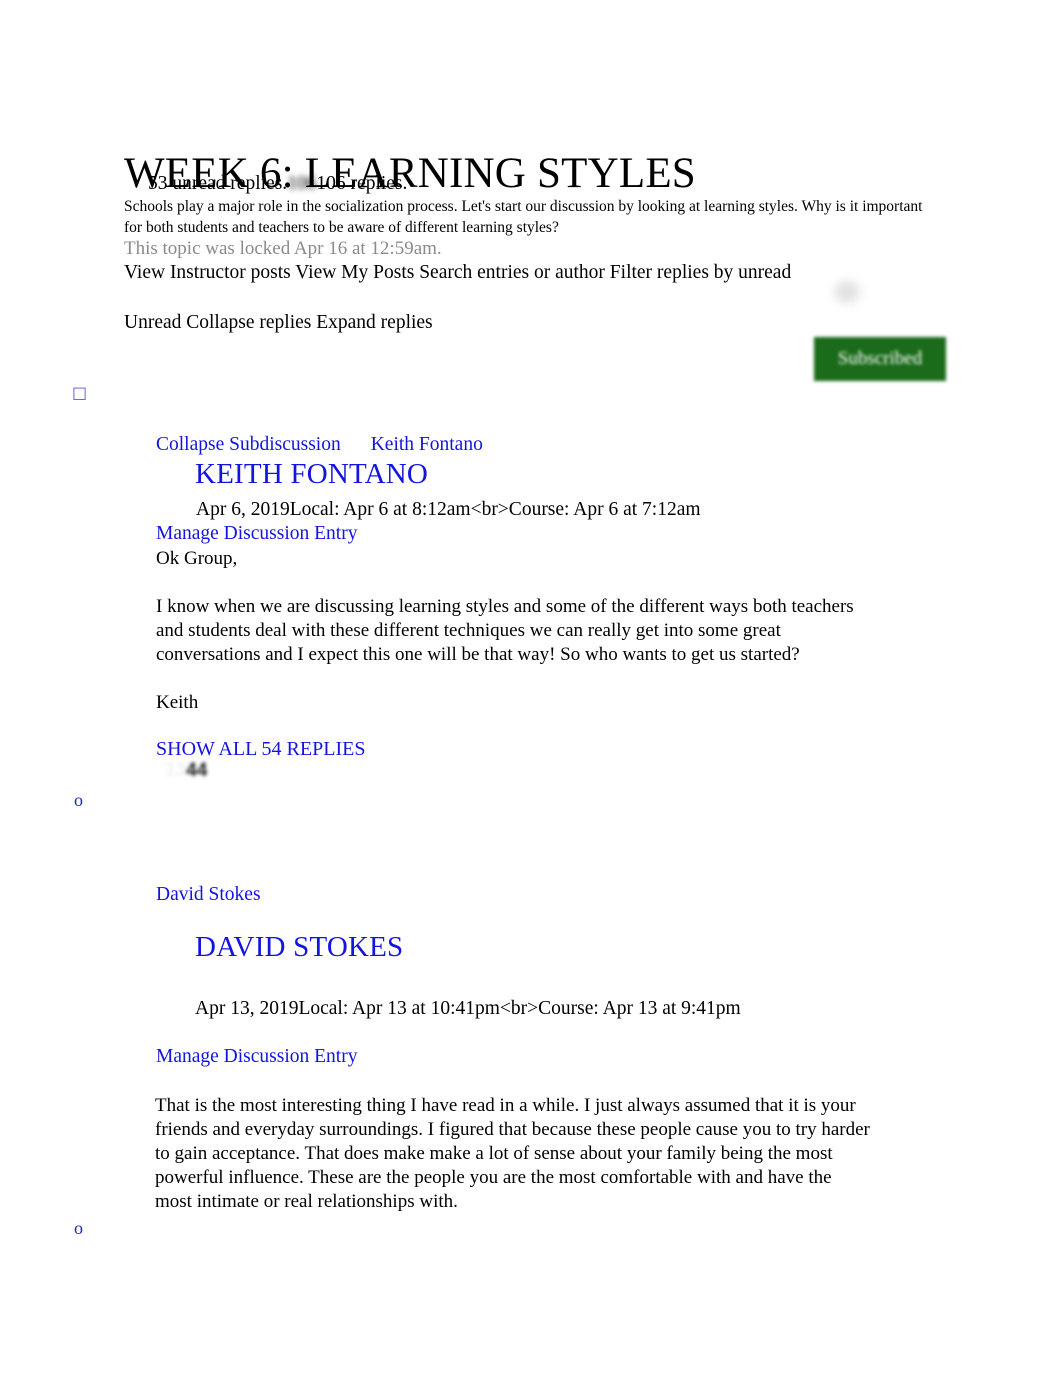 This screenshot has height=1377, width=1062. Describe the element at coordinates (427, 444) in the screenshot. I see `entry-author-link: Keith Fontano` at that location.